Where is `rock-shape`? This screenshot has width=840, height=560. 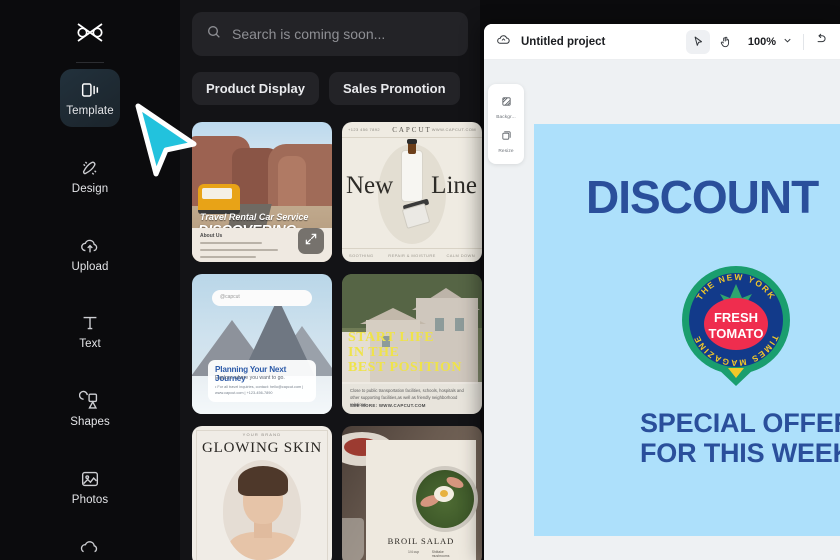
rock-shape is located at coordinates (292, 184).